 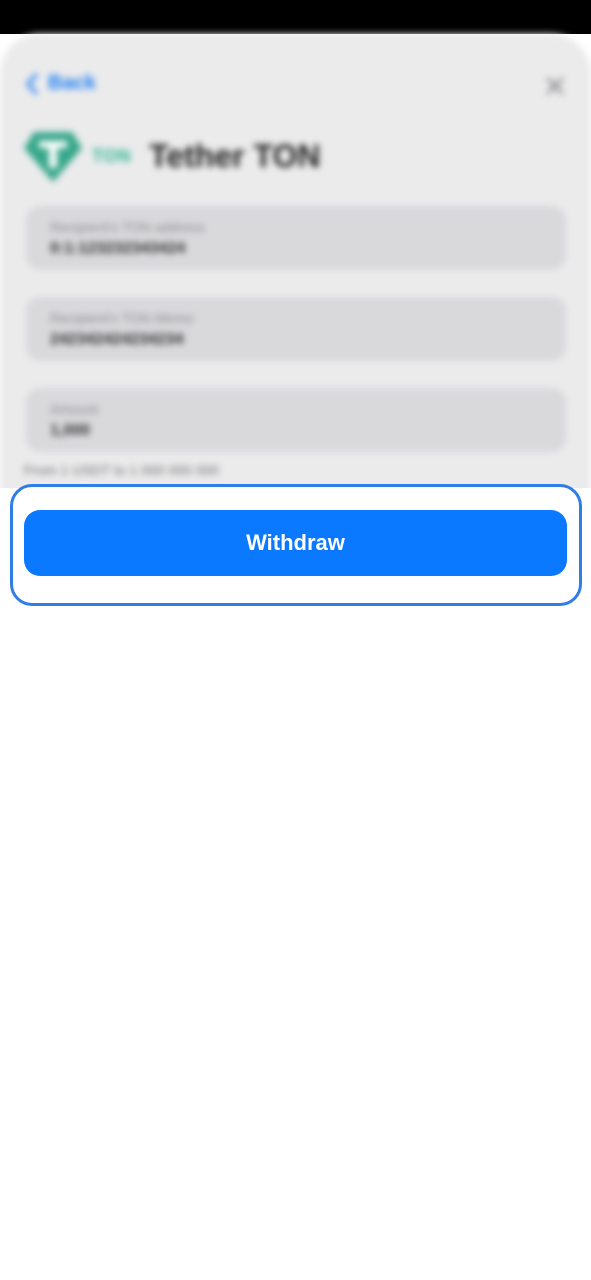 What do you see at coordinates (122, 470) in the screenshot?
I see `amount-limits-hint: From 1 USDT to 1 000 000 000` at bounding box center [122, 470].